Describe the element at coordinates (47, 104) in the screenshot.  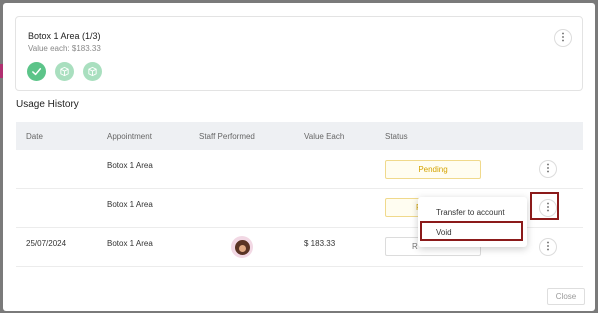
I see `usage-history-title: Usage History` at that location.